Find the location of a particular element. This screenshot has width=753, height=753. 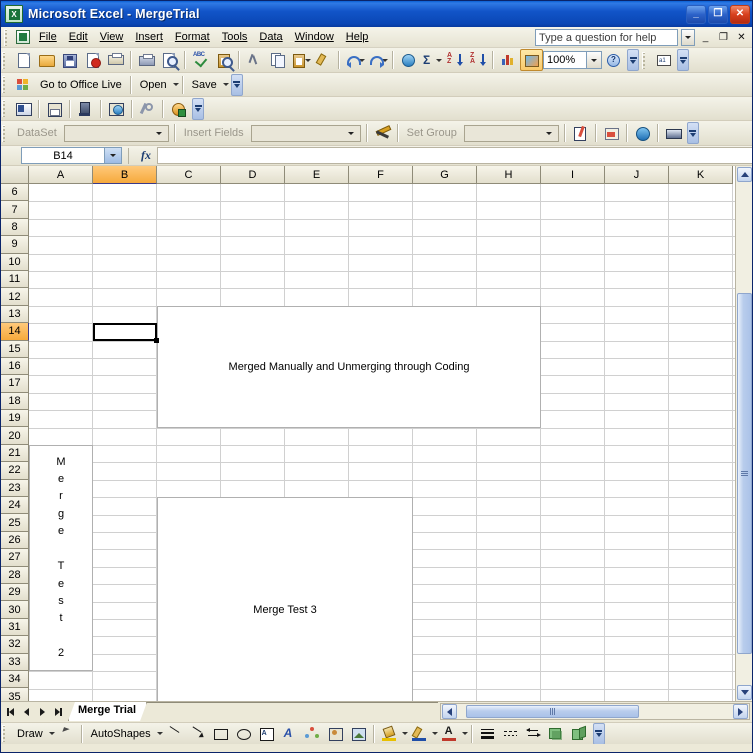

horizontal-scroll-thumb is located at coordinates (552, 711).